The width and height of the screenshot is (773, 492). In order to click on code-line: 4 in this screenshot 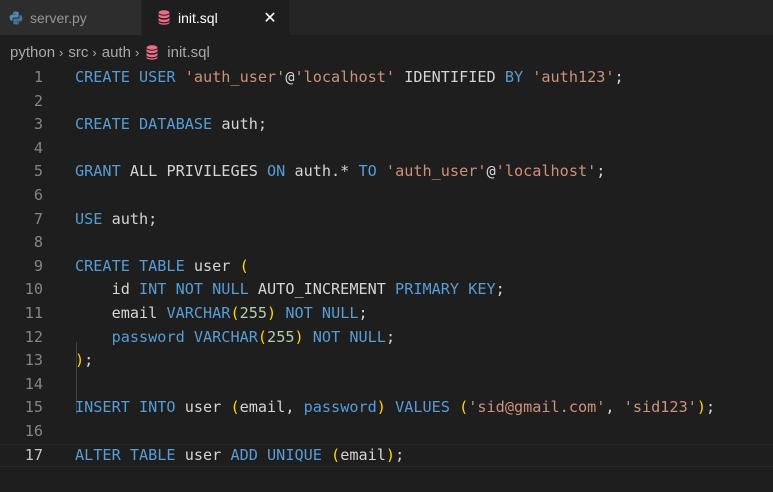, I will do `click(386, 149)`.